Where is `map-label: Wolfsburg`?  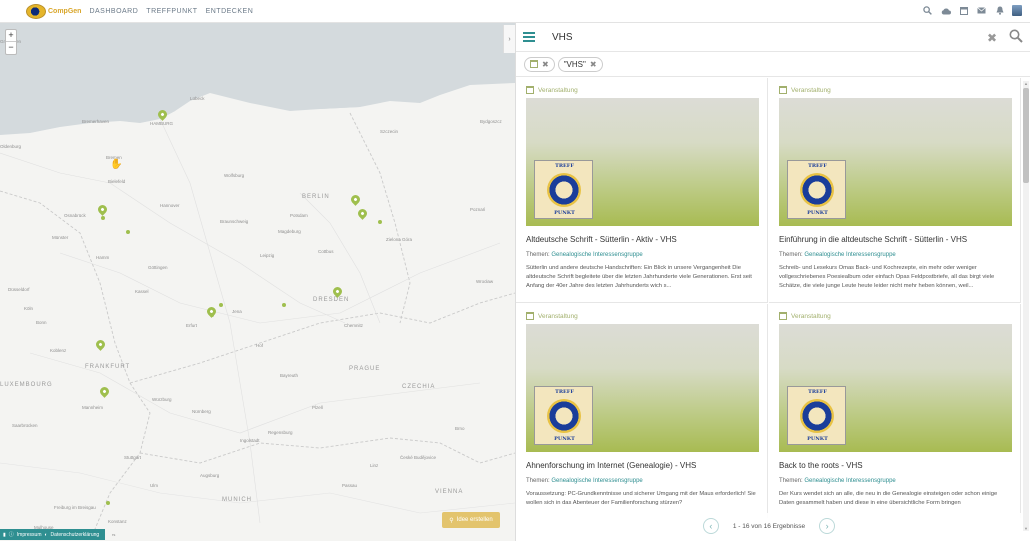
map-label: Wolfsburg is located at coordinates (234, 175).